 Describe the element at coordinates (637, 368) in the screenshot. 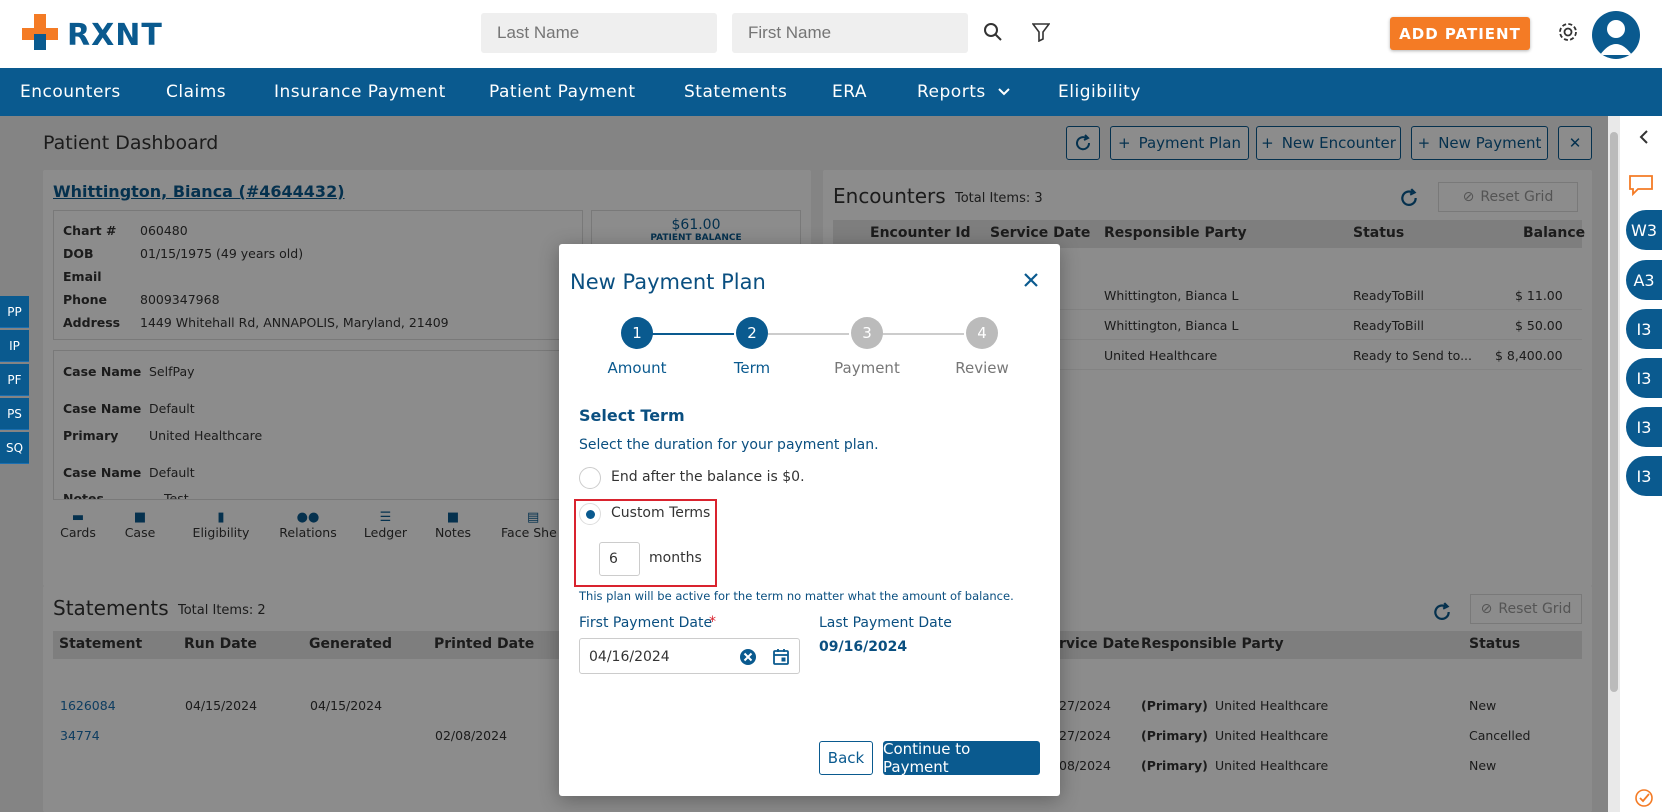

I see `step-amount-label: Amount` at that location.